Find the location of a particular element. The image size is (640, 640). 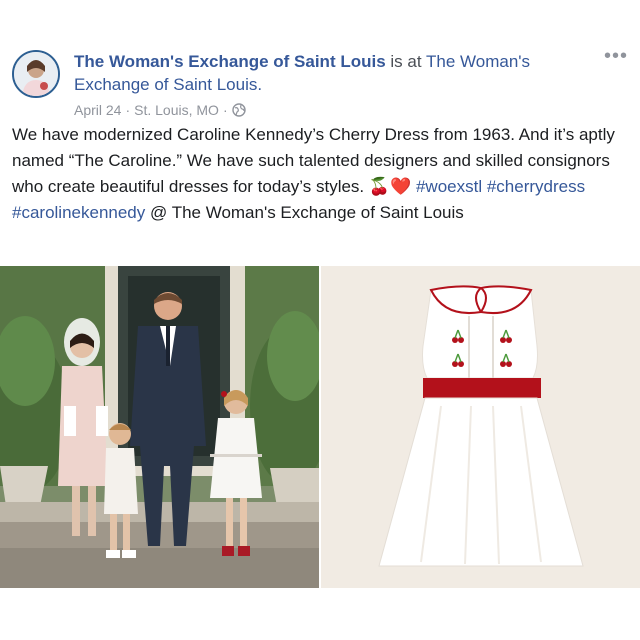

page-name-link: The Woman's Exchange of Saint Louis is located at coordinates (230, 61).